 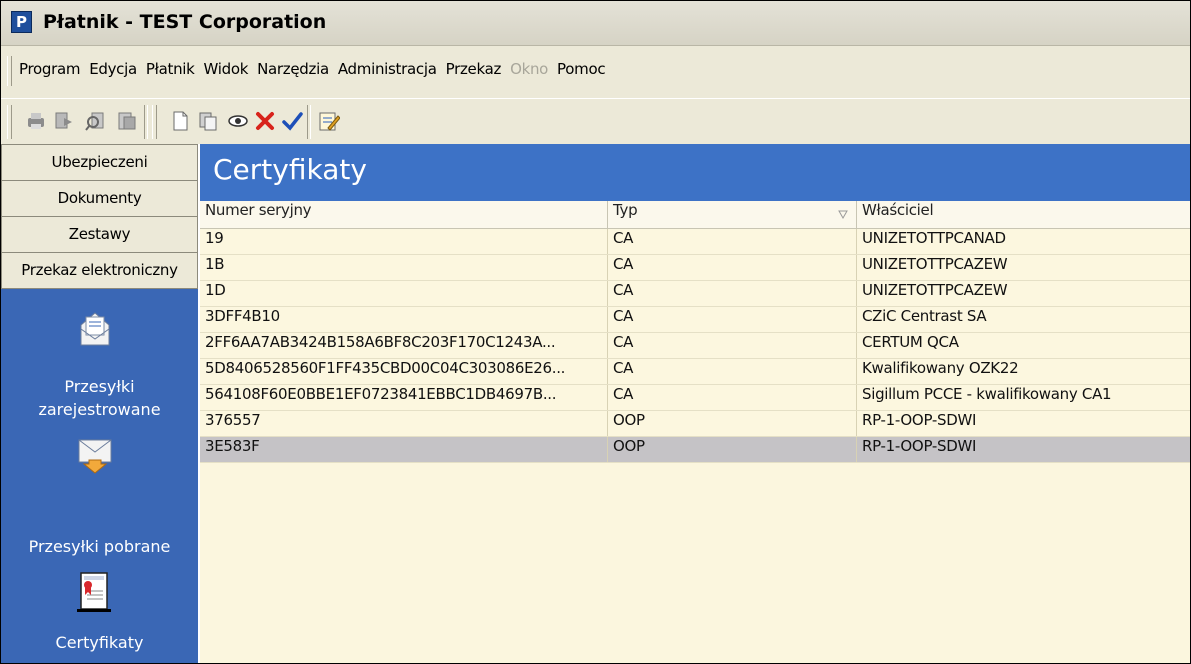 What do you see at coordinates (95, 452) in the screenshot?
I see `downloaded-mail-icon` at bounding box center [95, 452].